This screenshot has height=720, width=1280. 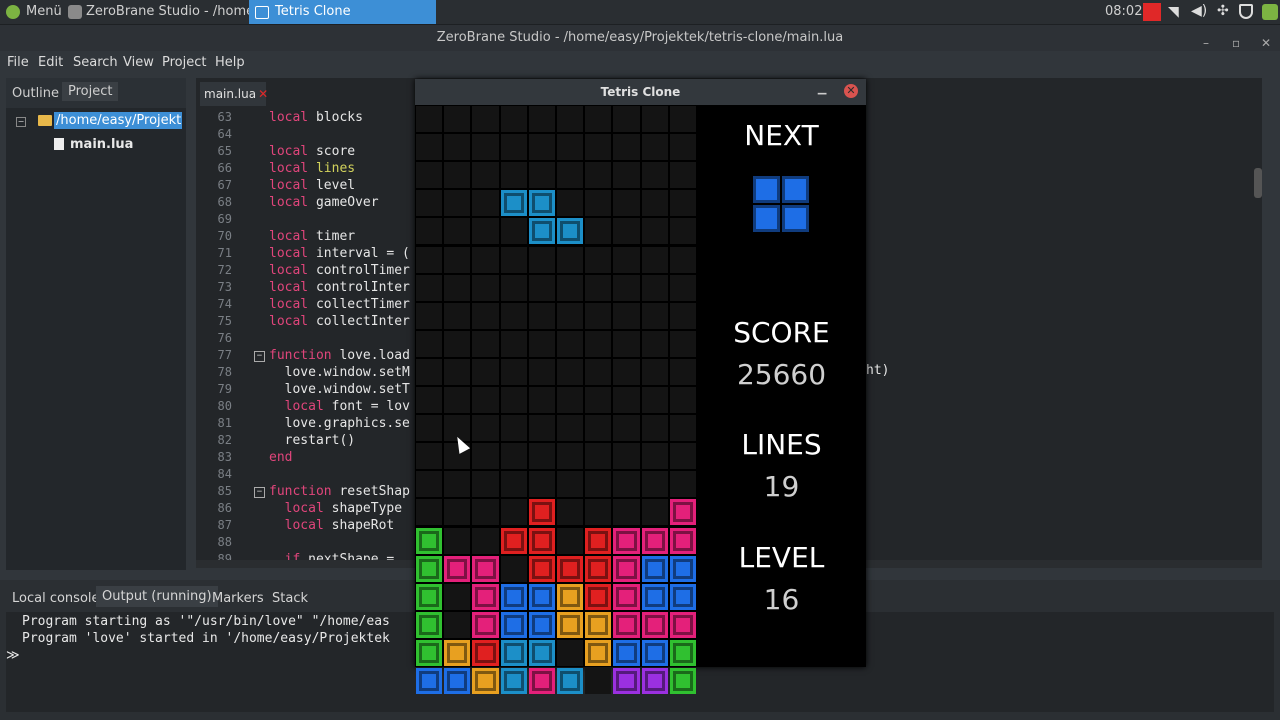 I want to click on line-number: 85, so click(x=224, y=491).